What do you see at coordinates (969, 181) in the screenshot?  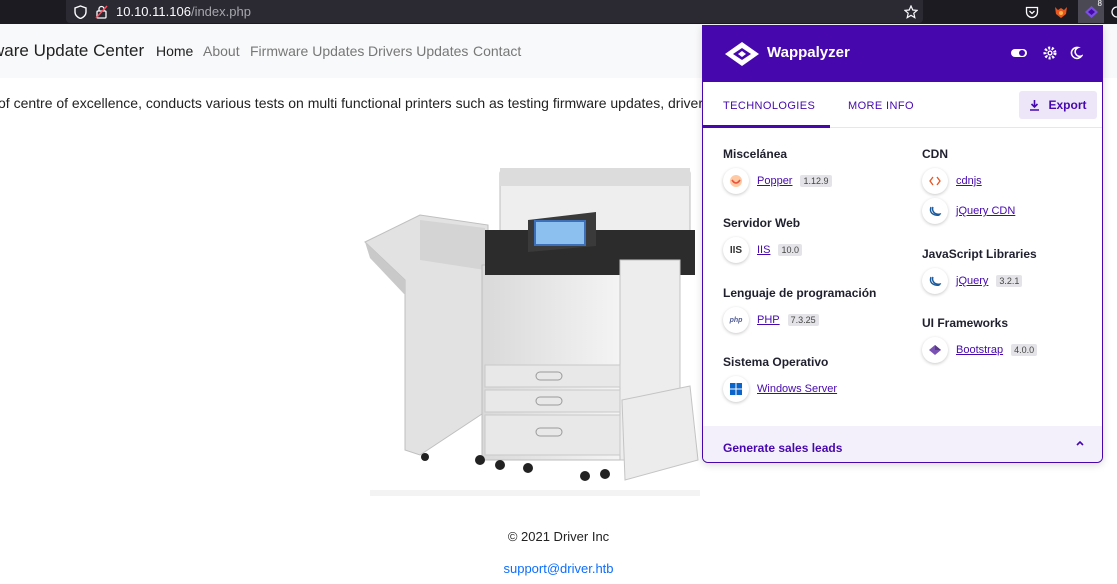 I see `tech-name: cdnjs` at bounding box center [969, 181].